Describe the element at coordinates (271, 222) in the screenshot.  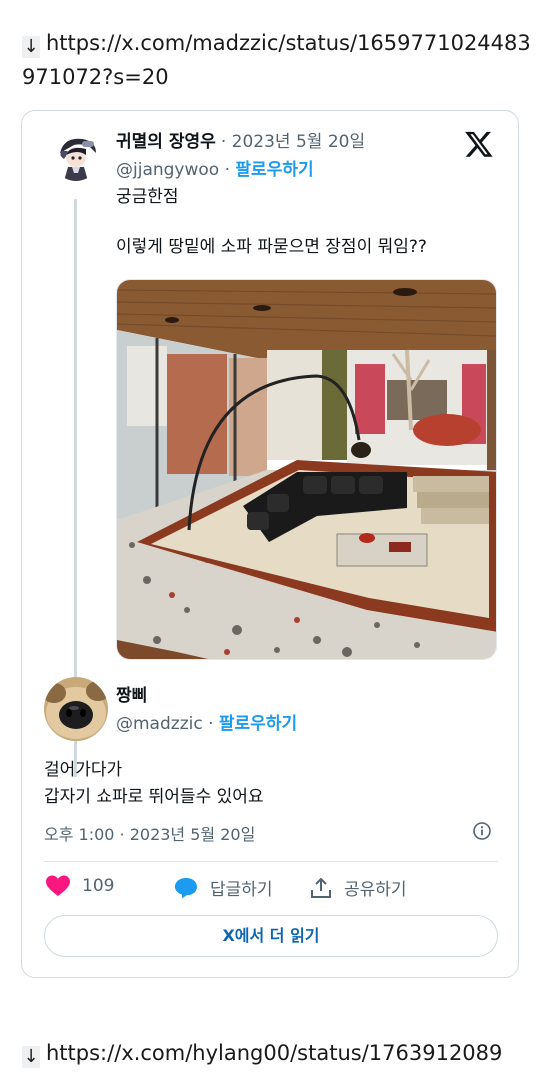
I see `tweet-text: 궁금한점 이렇게 땅밑에 소파 파묻으면 장점이 뭐임??` at that location.